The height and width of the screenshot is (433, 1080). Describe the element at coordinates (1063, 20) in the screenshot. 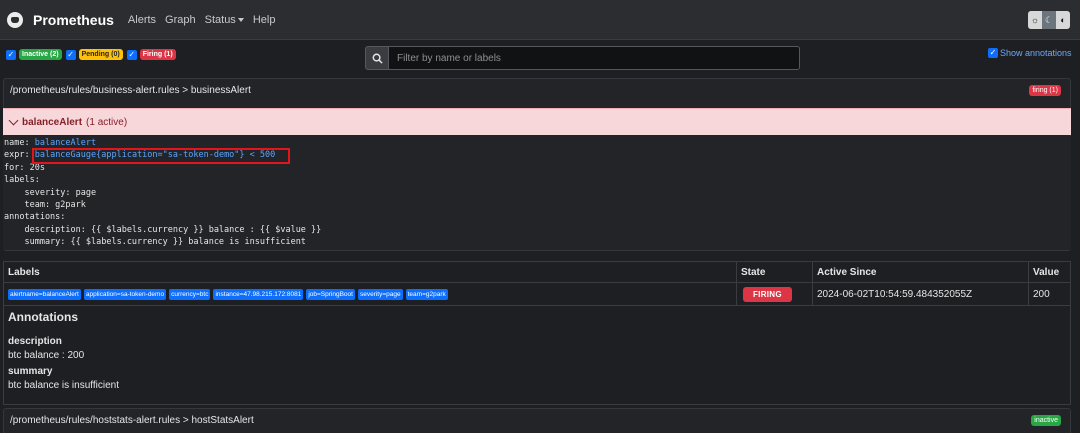

I see `browser-theme-icon: ◐` at that location.